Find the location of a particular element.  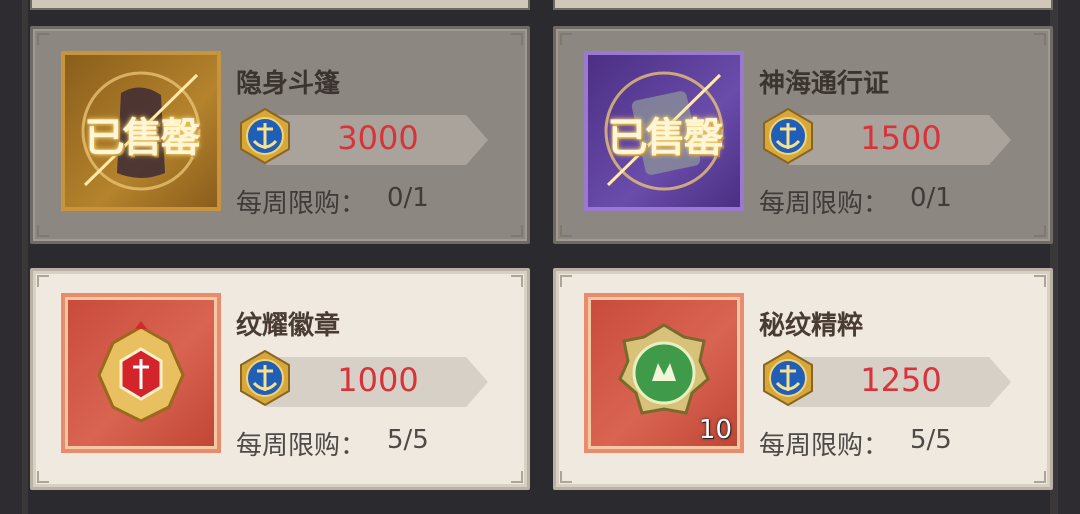

item-name: 秘纹精粹 is located at coordinates (811, 326).